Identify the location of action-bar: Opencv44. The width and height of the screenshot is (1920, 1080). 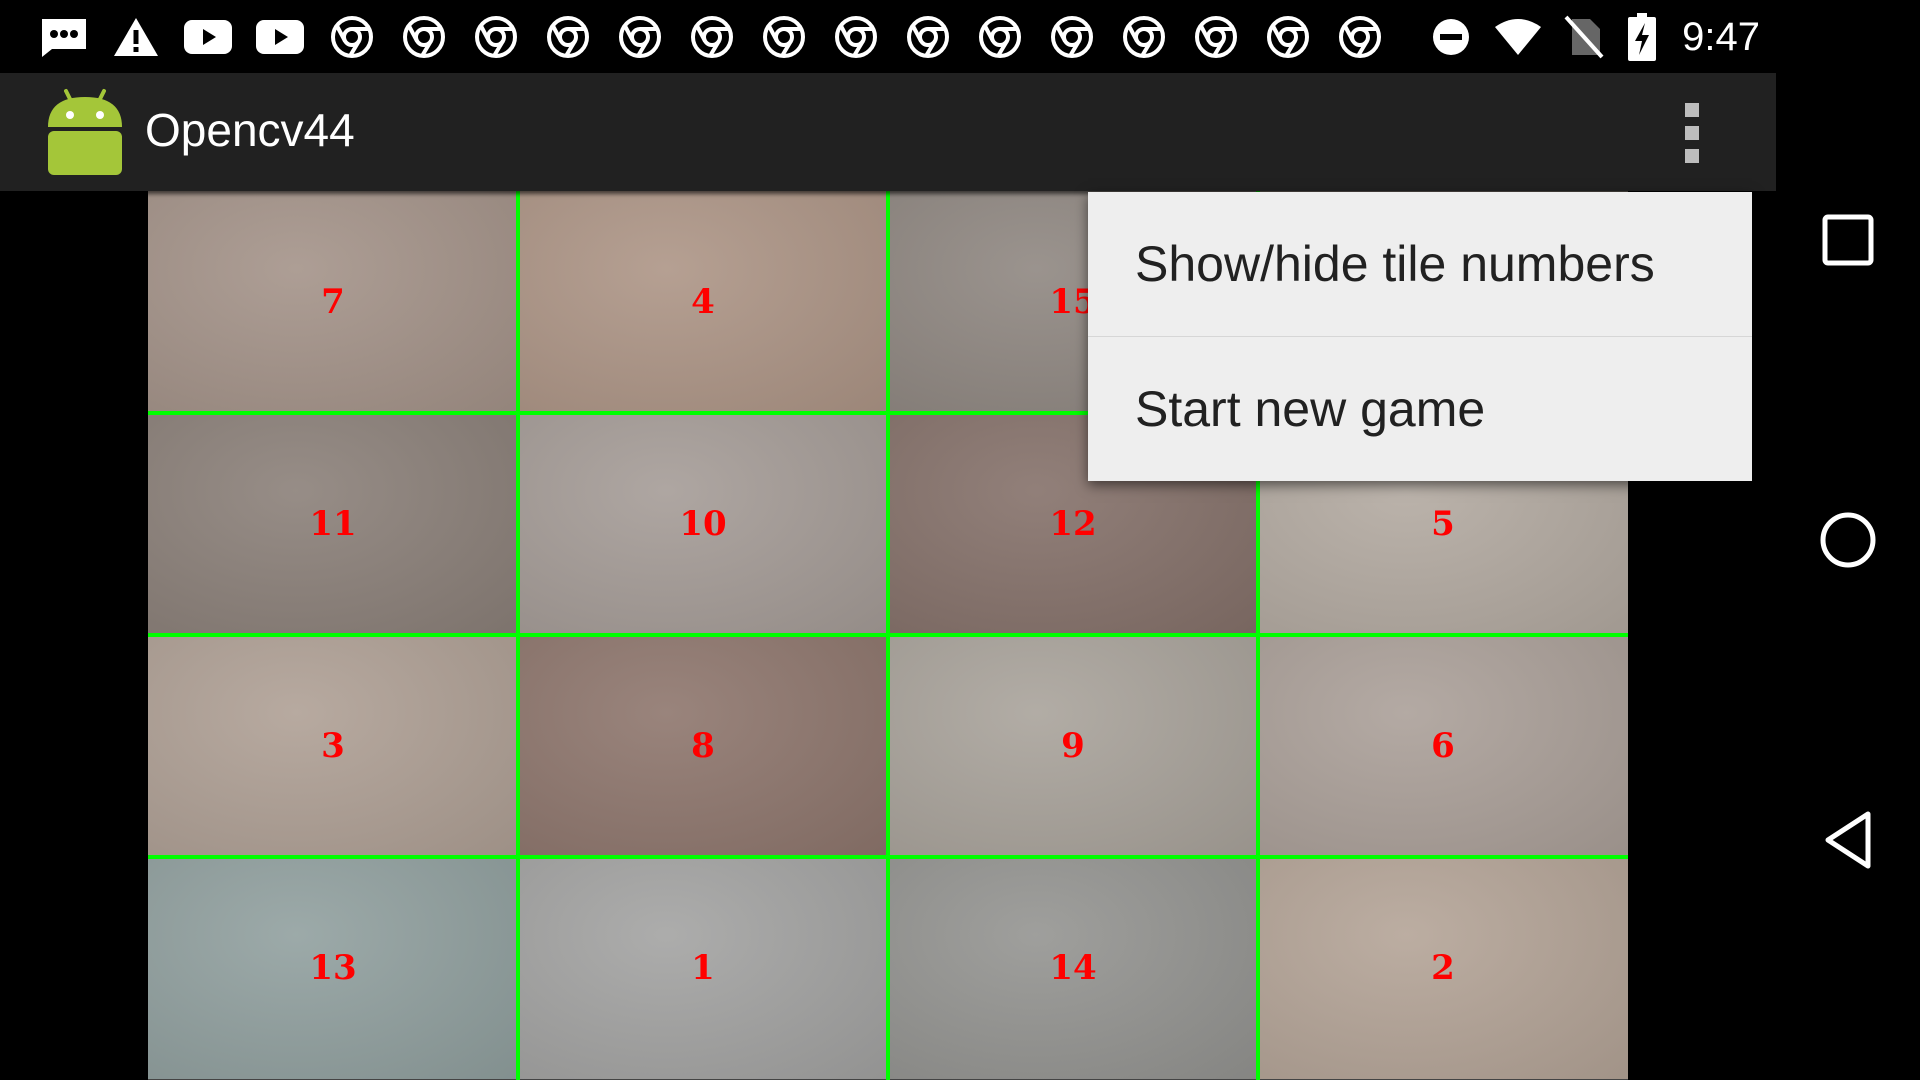
(888, 132).